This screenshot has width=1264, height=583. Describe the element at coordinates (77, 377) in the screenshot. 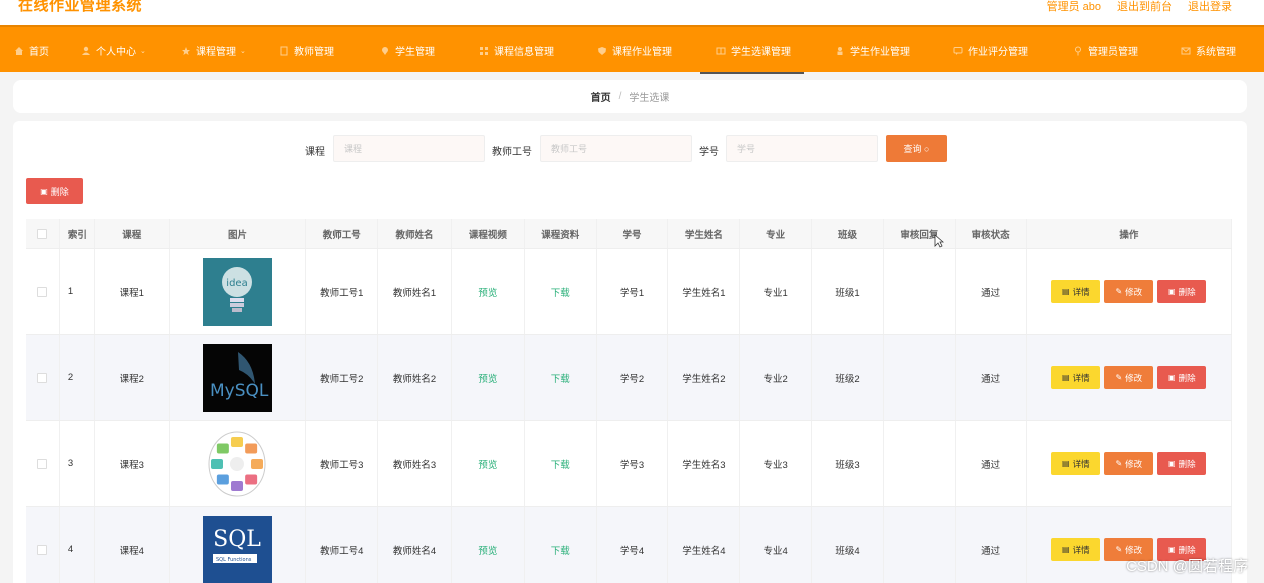

I see `cell-index: 2` at that location.